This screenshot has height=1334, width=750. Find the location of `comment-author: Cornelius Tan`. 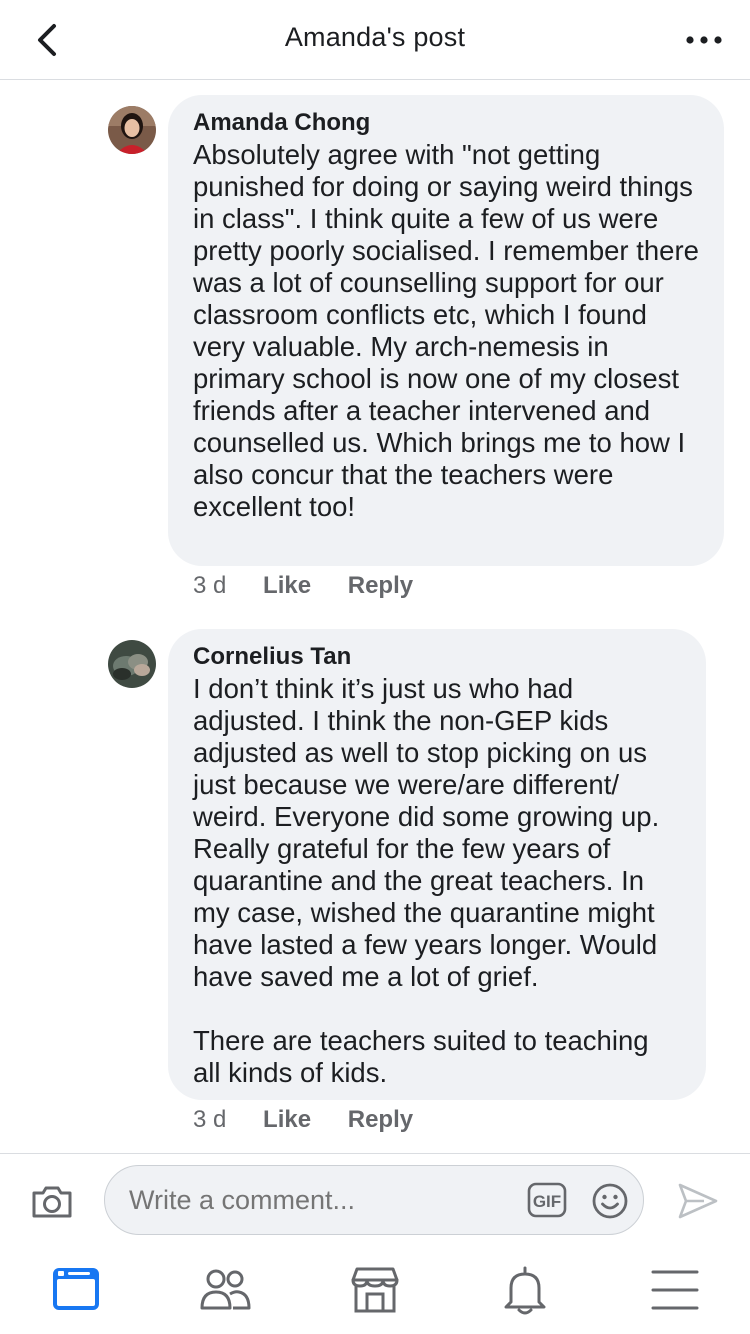

comment-author: Cornelius Tan is located at coordinates (437, 657).